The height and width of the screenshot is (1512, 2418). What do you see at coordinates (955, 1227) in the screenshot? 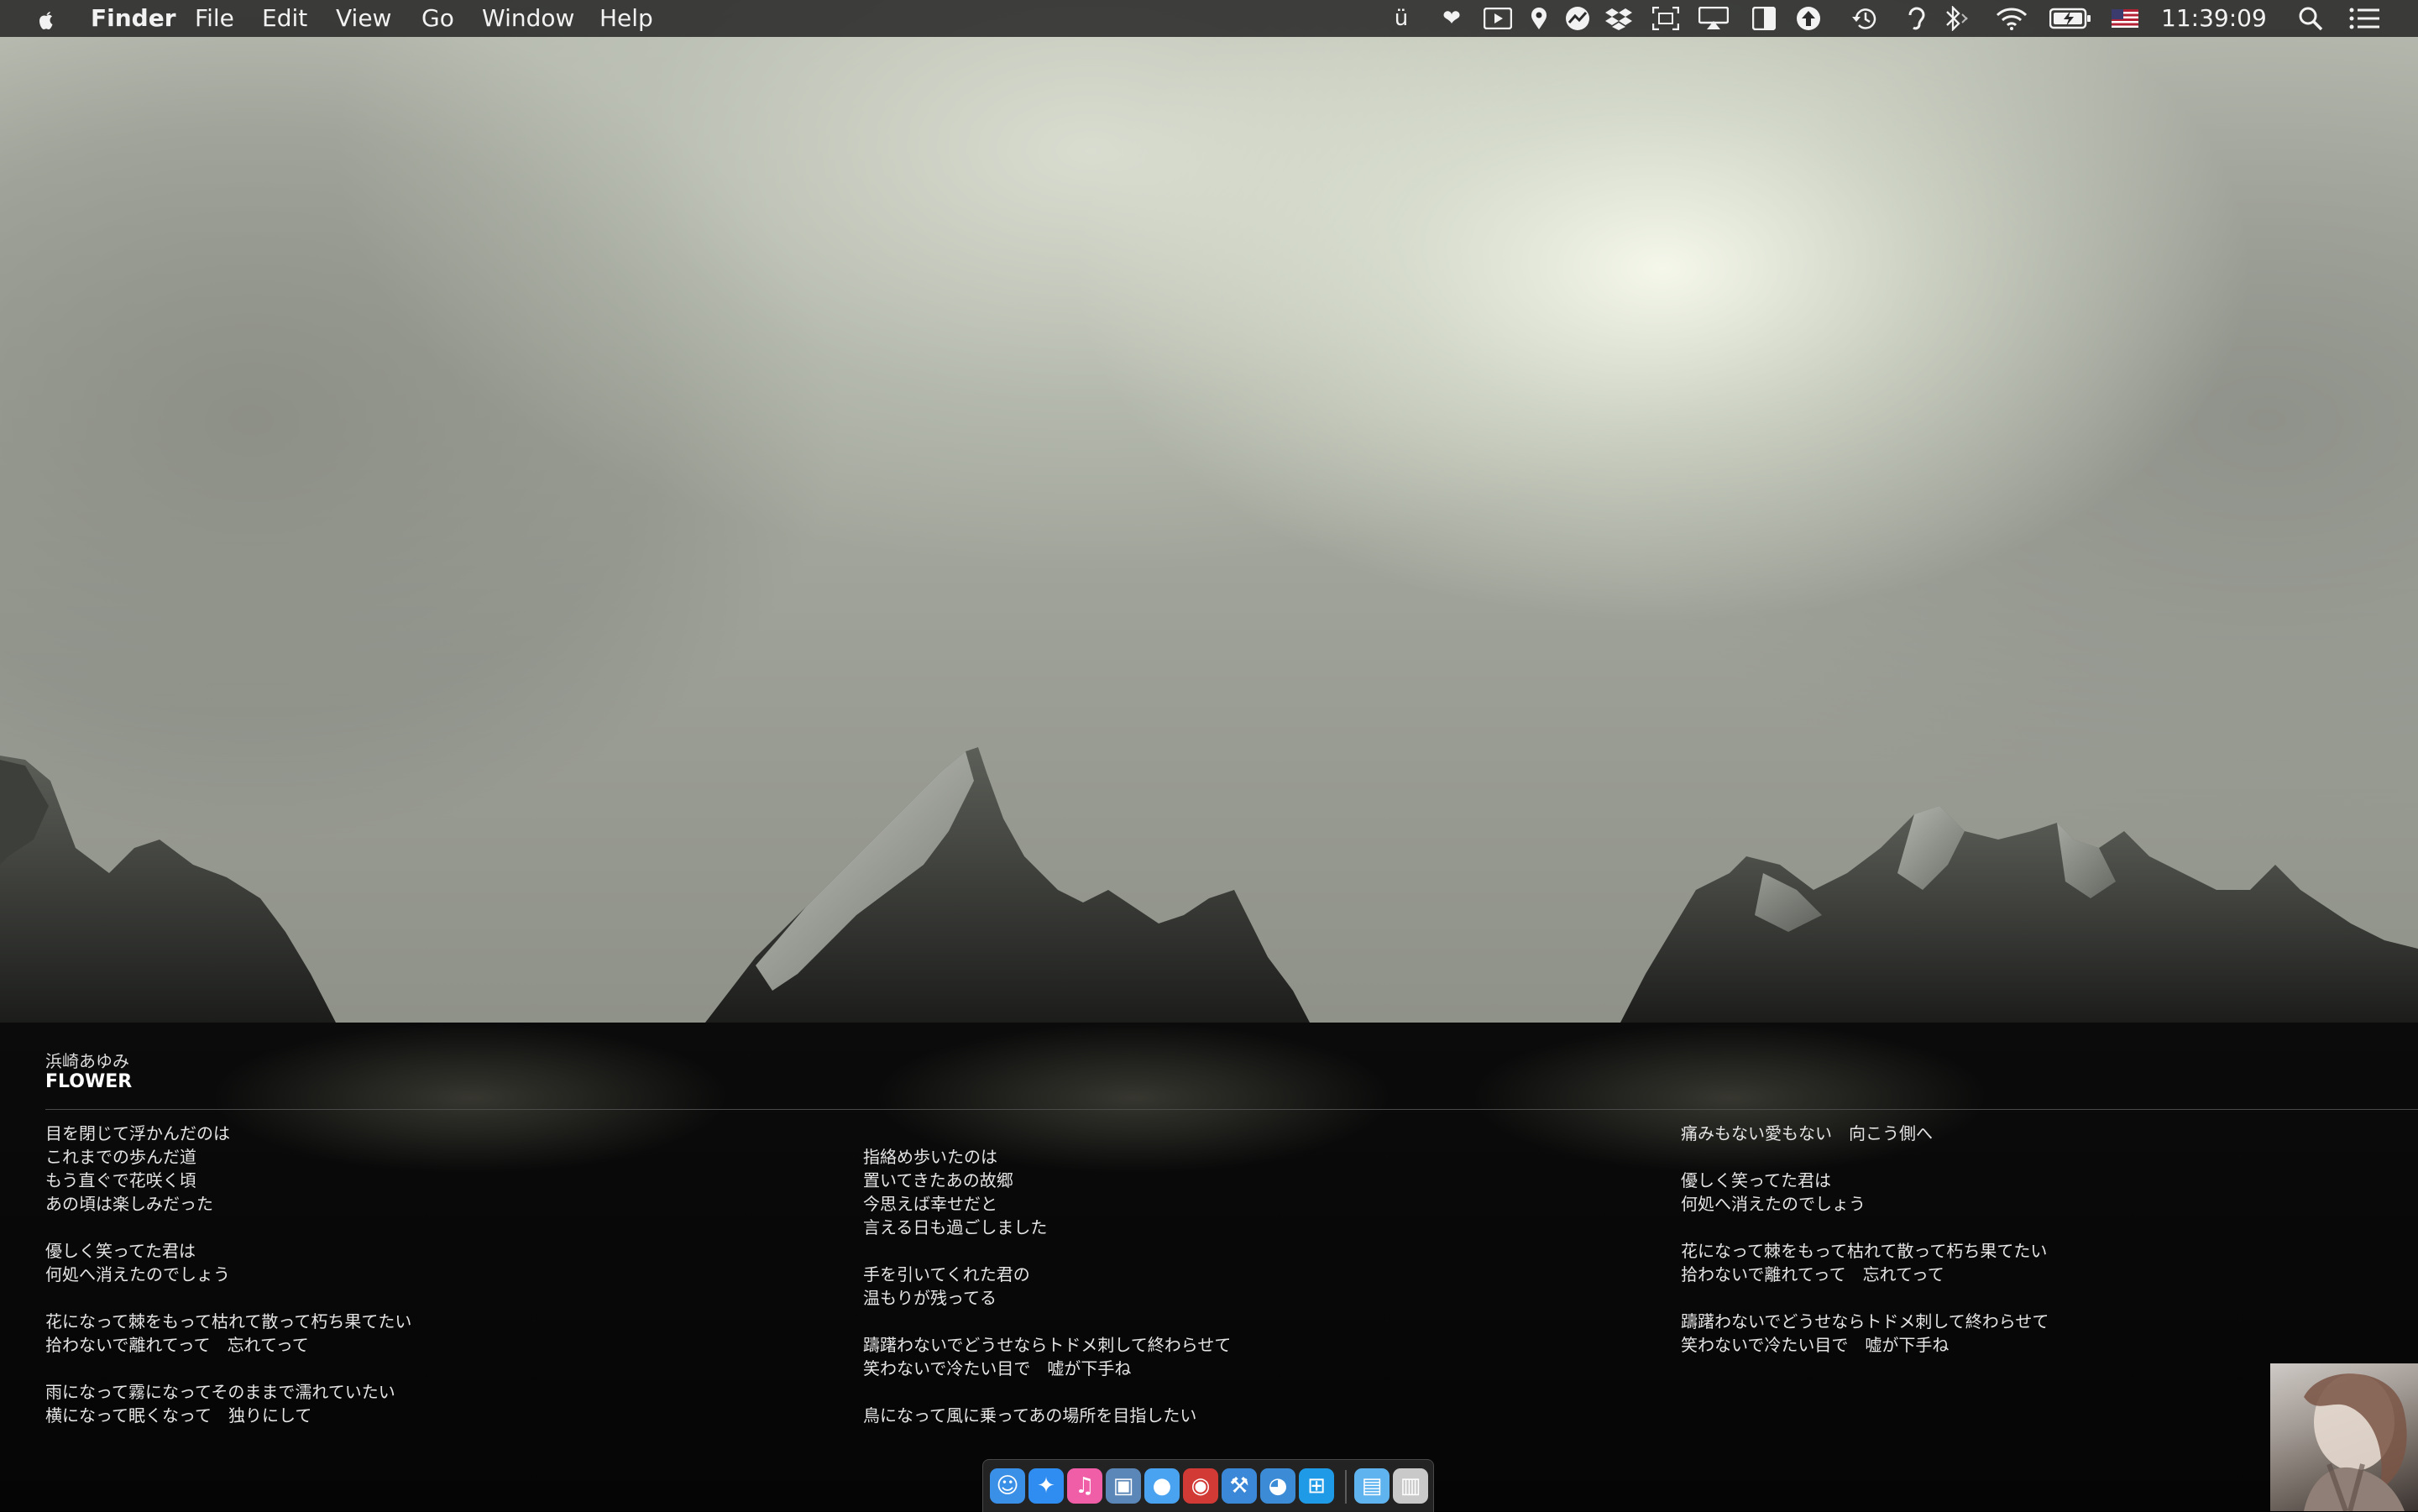
I see `lyric-line: 言える日も過ごしました` at bounding box center [955, 1227].